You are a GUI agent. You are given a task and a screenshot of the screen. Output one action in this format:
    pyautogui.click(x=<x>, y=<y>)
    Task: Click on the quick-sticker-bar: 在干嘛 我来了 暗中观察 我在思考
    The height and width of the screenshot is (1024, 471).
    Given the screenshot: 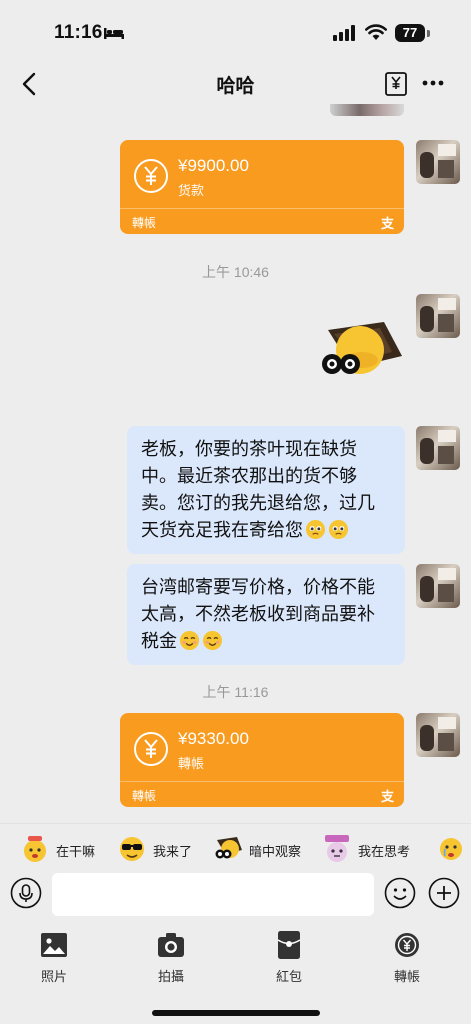 What is the action you would take?
    pyautogui.click(x=235, y=848)
    